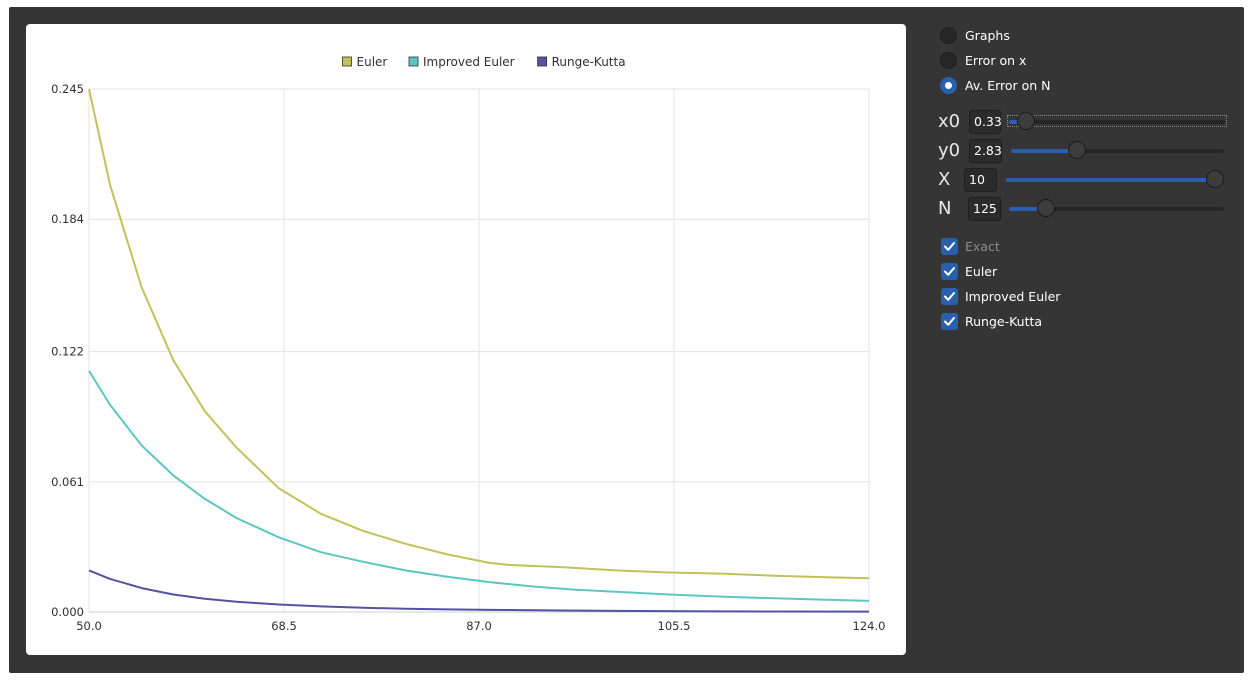 Image resolution: width=1253 pixels, height=681 pixels. What do you see at coordinates (949, 150) in the screenshot?
I see `param-name-y0: y0` at bounding box center [949, 150].